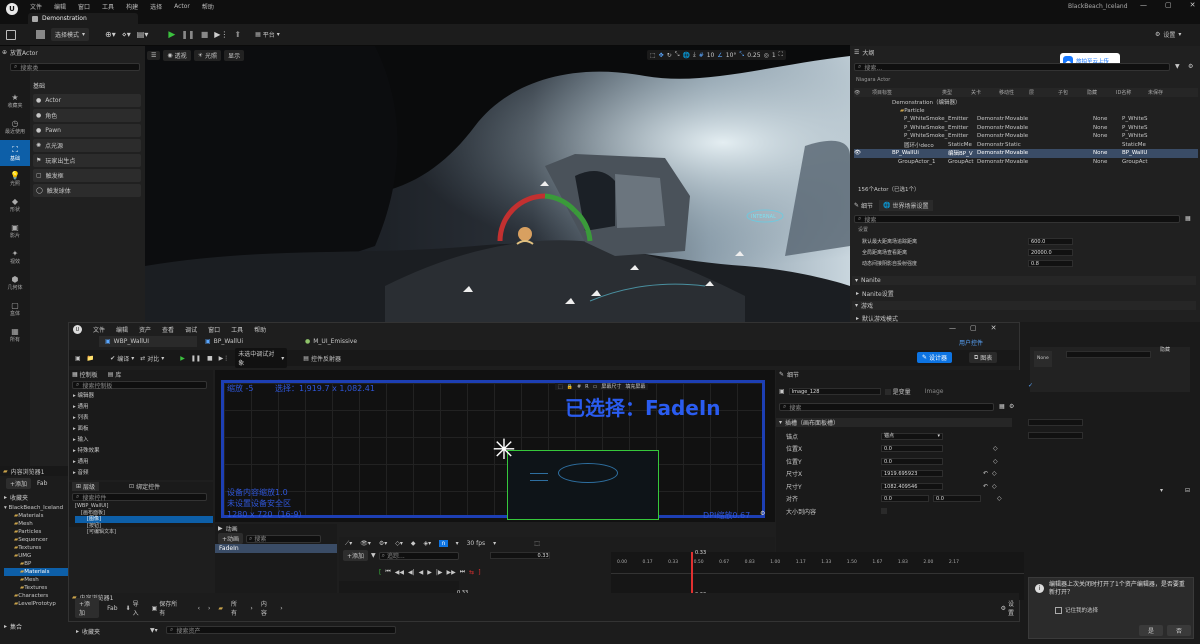 This screenshot has width=1200, height=644. What do you see at coordinates (462, 572) in the screenshot?
I see `skip-end-icon: ⏭` at bounding box center [462, 572].